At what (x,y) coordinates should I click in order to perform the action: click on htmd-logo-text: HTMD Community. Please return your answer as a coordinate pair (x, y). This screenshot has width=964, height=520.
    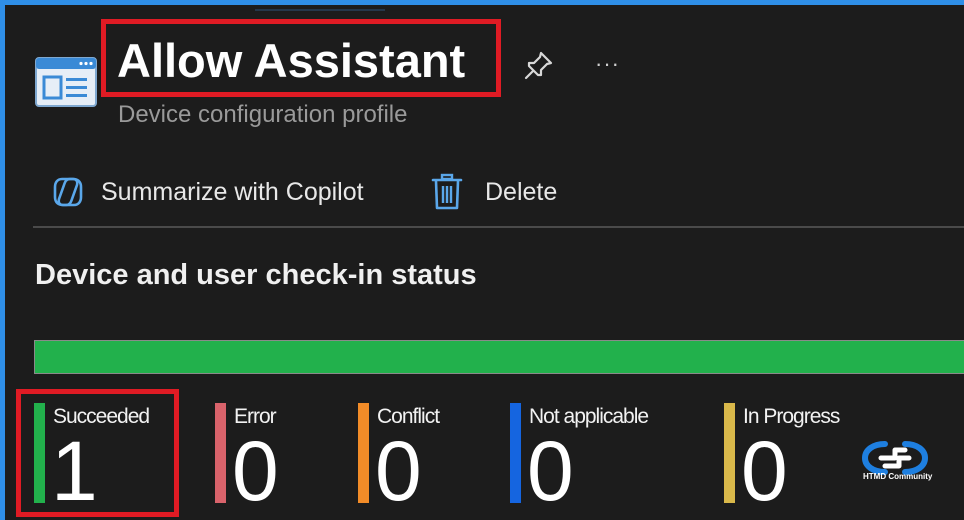
    Looking at the image, I should click on (898, 476).